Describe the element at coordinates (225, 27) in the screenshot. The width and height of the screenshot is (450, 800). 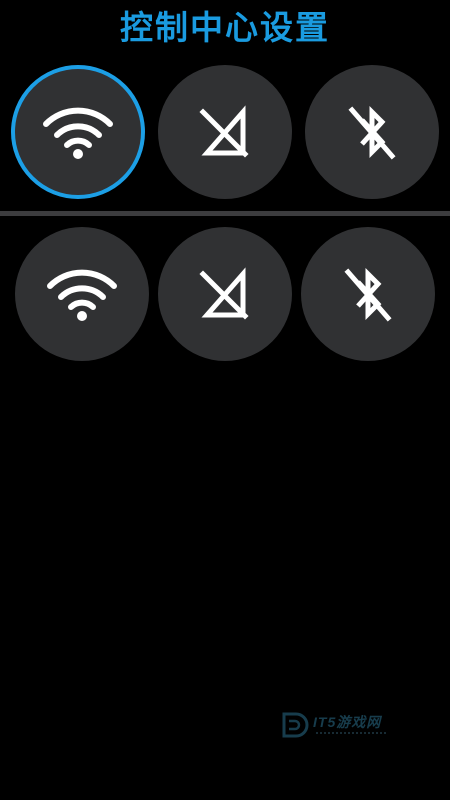
I see `page-title: 控制中心设置` at that location.